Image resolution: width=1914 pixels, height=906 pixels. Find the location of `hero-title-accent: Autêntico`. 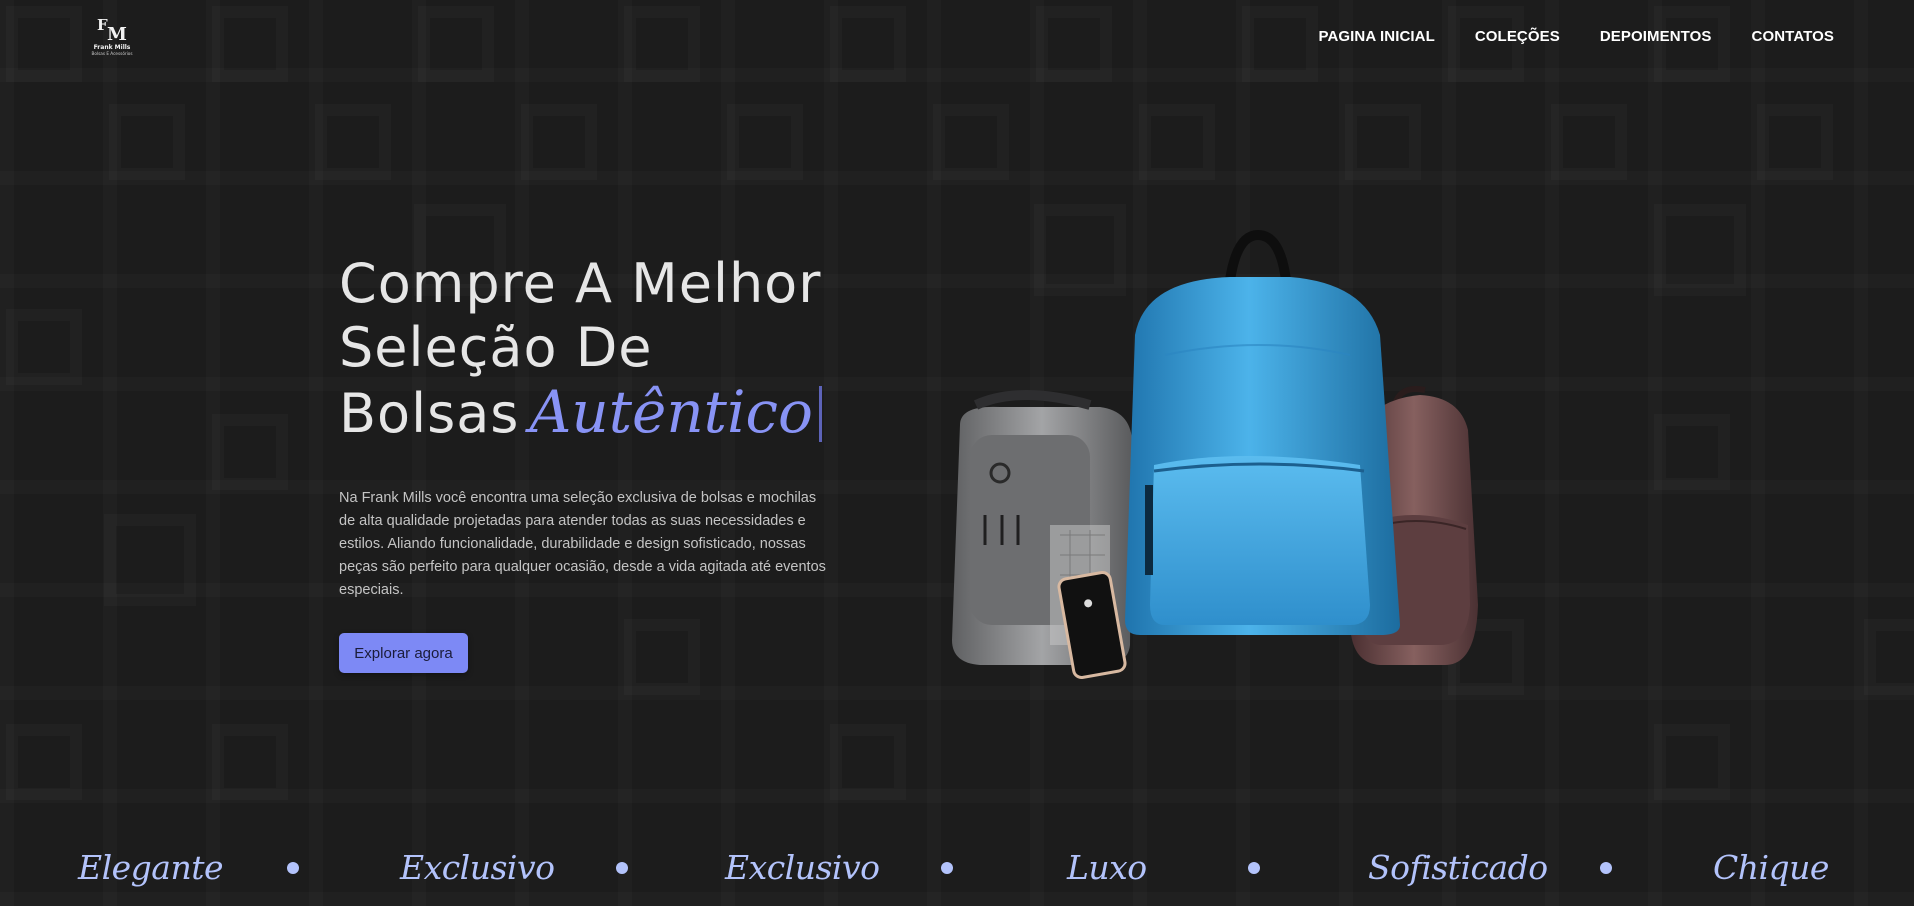

hero-title-accent: Autêntico is located at coordinates (671, 412).